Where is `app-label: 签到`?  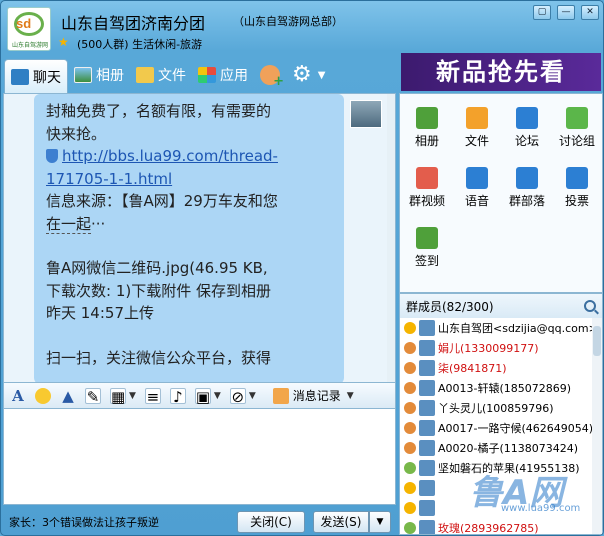 app-label: 签到 is located at coordinates (426, 261).